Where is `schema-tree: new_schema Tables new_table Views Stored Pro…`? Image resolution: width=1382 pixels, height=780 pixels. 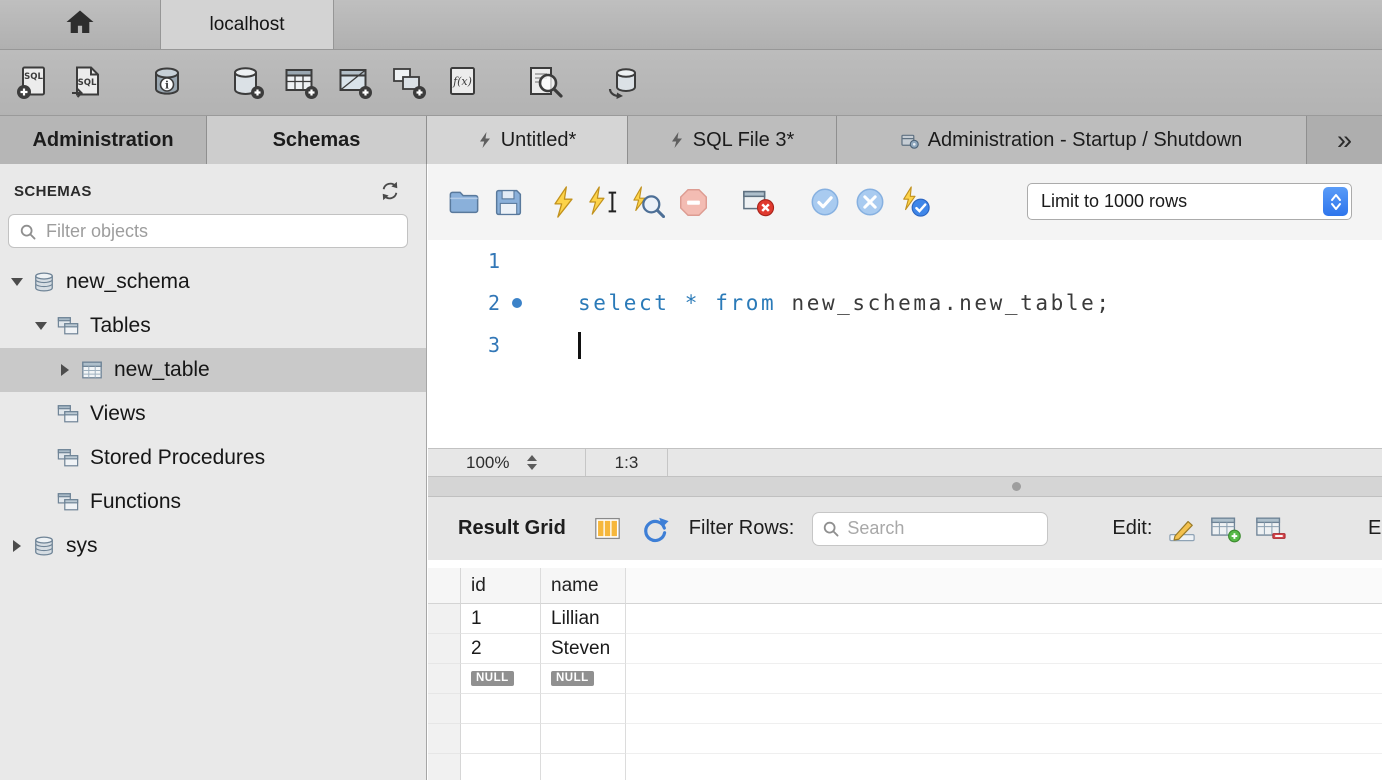 schema-tree: new_schema Tables new_table Views Stored Pro… is located at coordinates (213, 414).